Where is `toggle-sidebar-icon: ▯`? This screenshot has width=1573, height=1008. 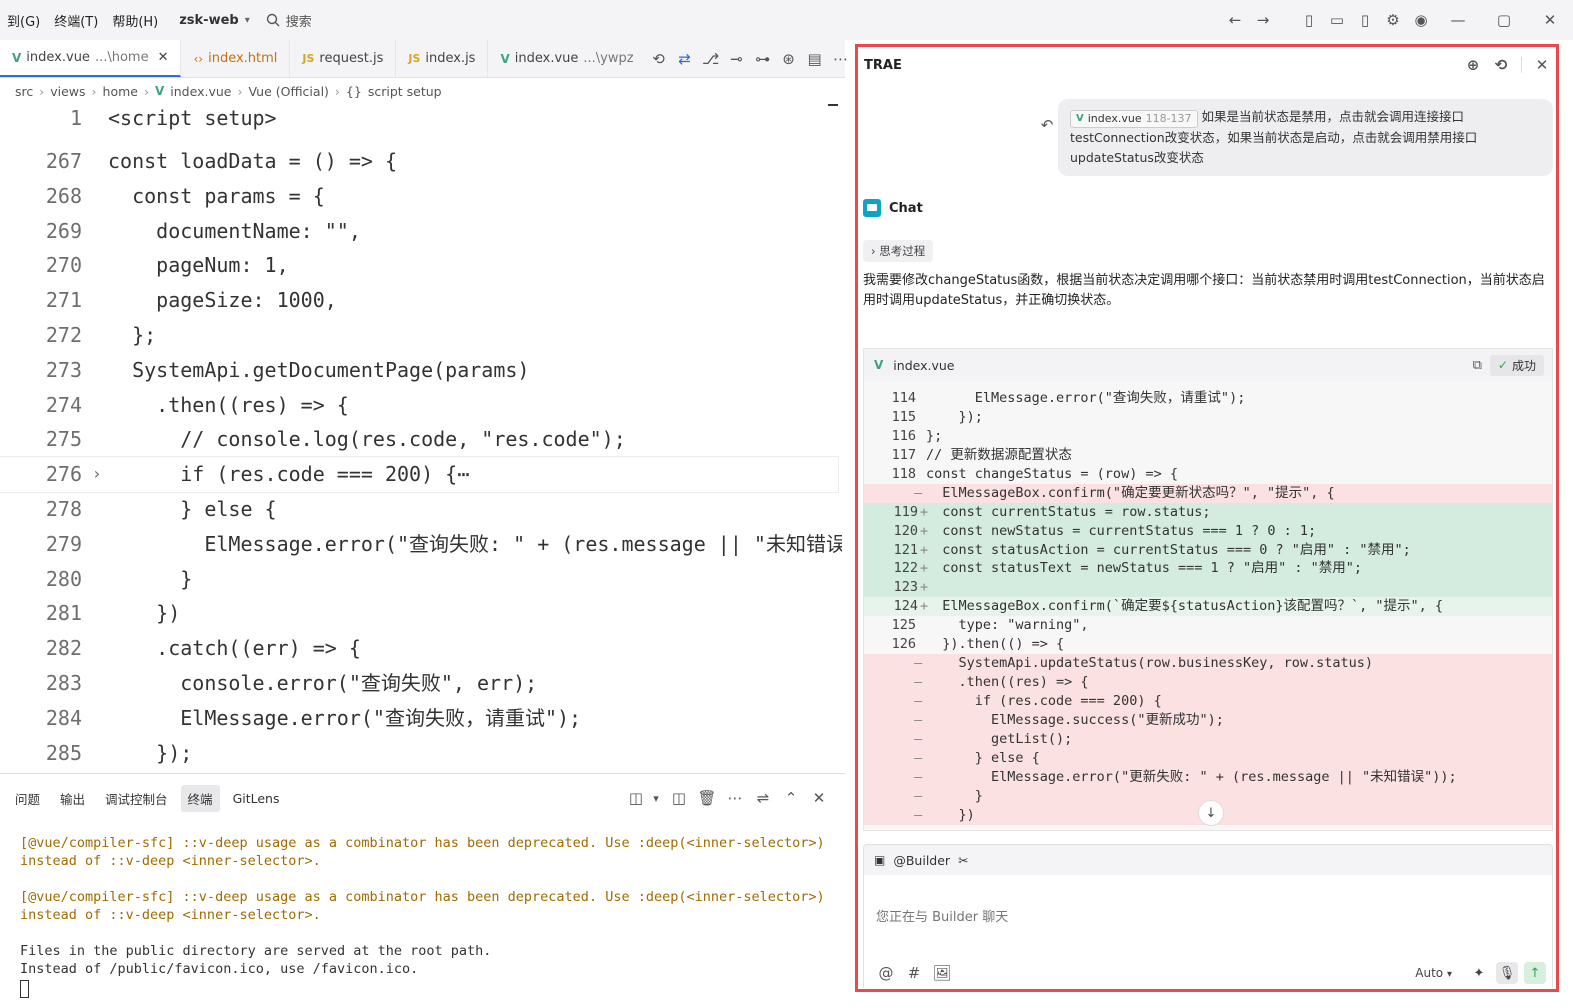
toggle-sidebar-icon: ▯ is located at coordinates (1309, 20).